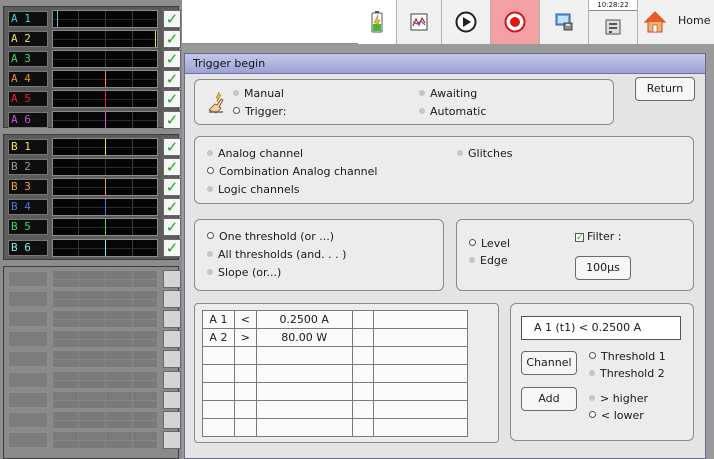  Describe the element at coordinates (563, 22) in the screenshot. I see `save-button` at that location.